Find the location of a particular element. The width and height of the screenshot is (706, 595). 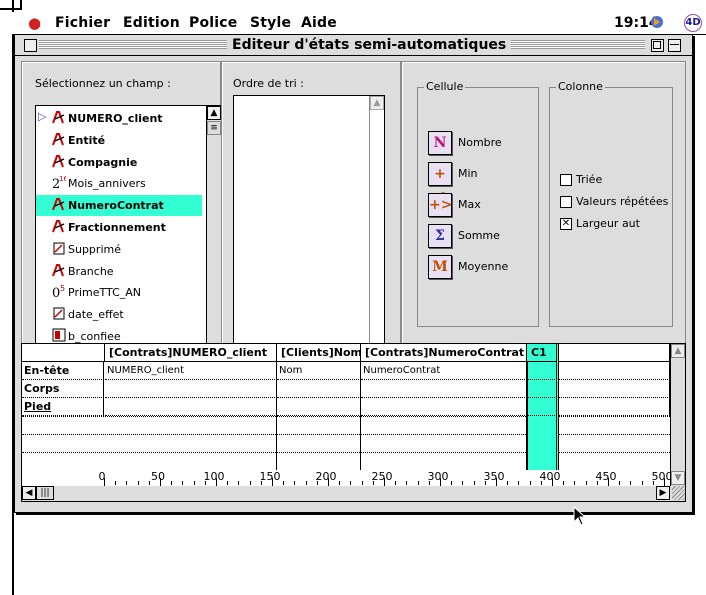

report-cell: NumeroContrat is located at coordinates (444, 371).